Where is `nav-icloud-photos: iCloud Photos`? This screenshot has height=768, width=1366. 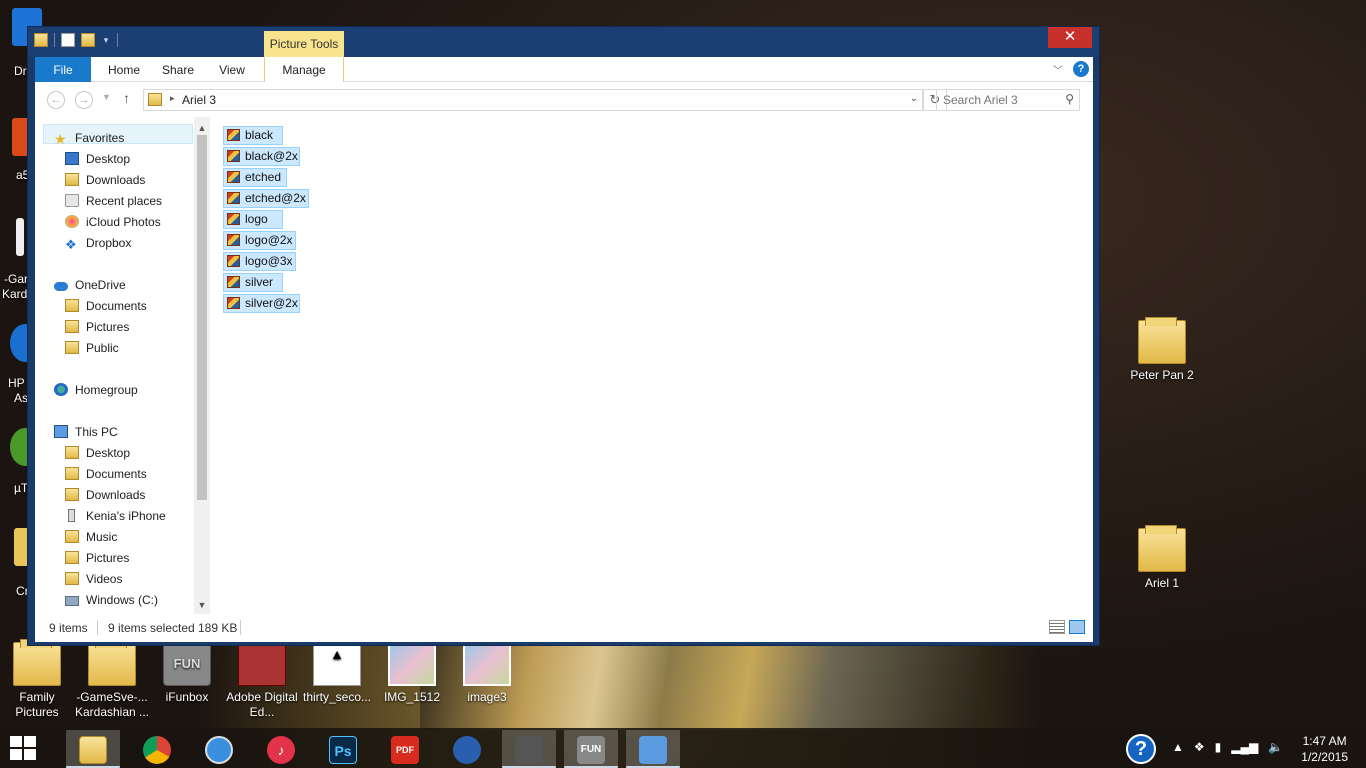
nav-icloud-photos: iCloud Photos is located at coordinates (113, 222).